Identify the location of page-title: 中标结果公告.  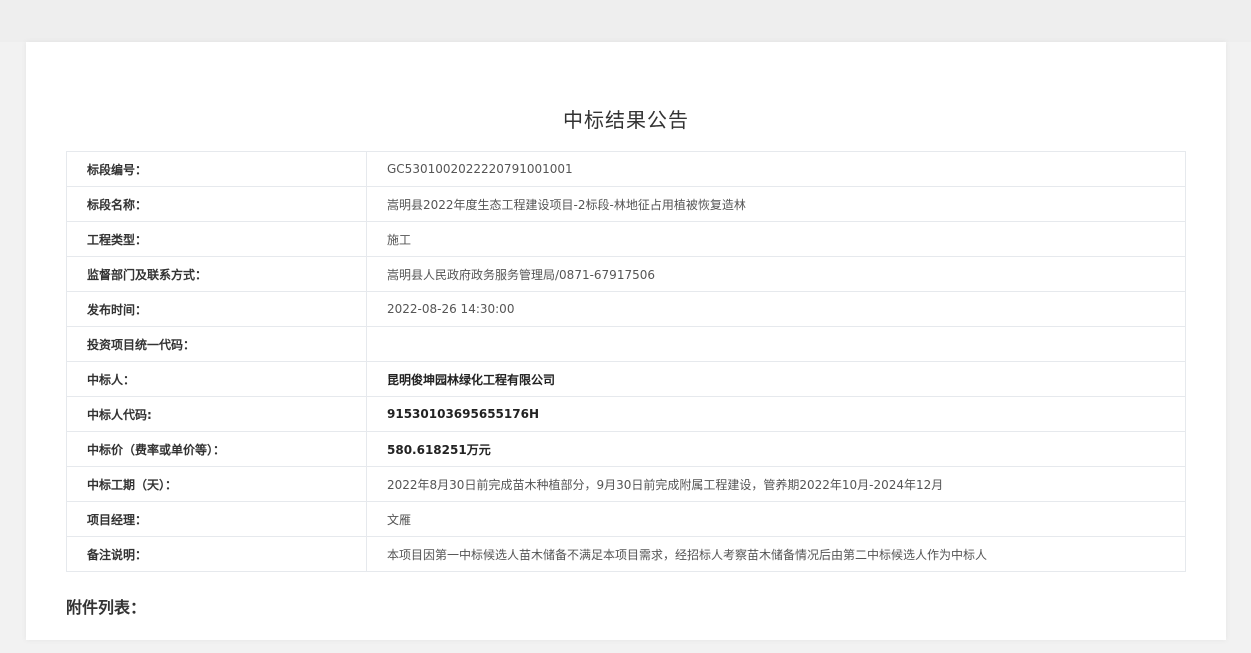
(626, 120).